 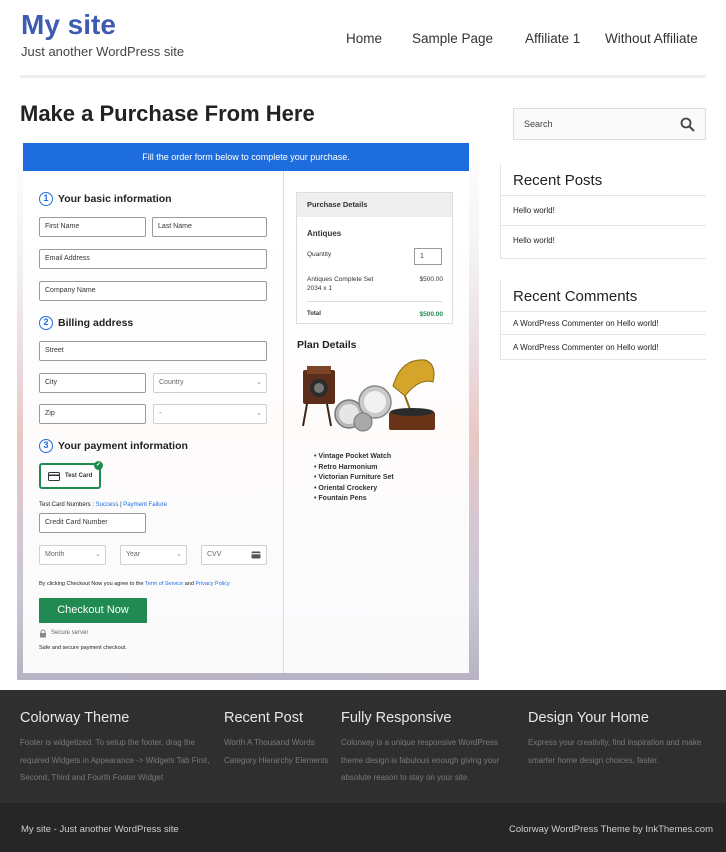 I want to click on purchase-details-heading: Purchase Details, so click(x=374, y=205).